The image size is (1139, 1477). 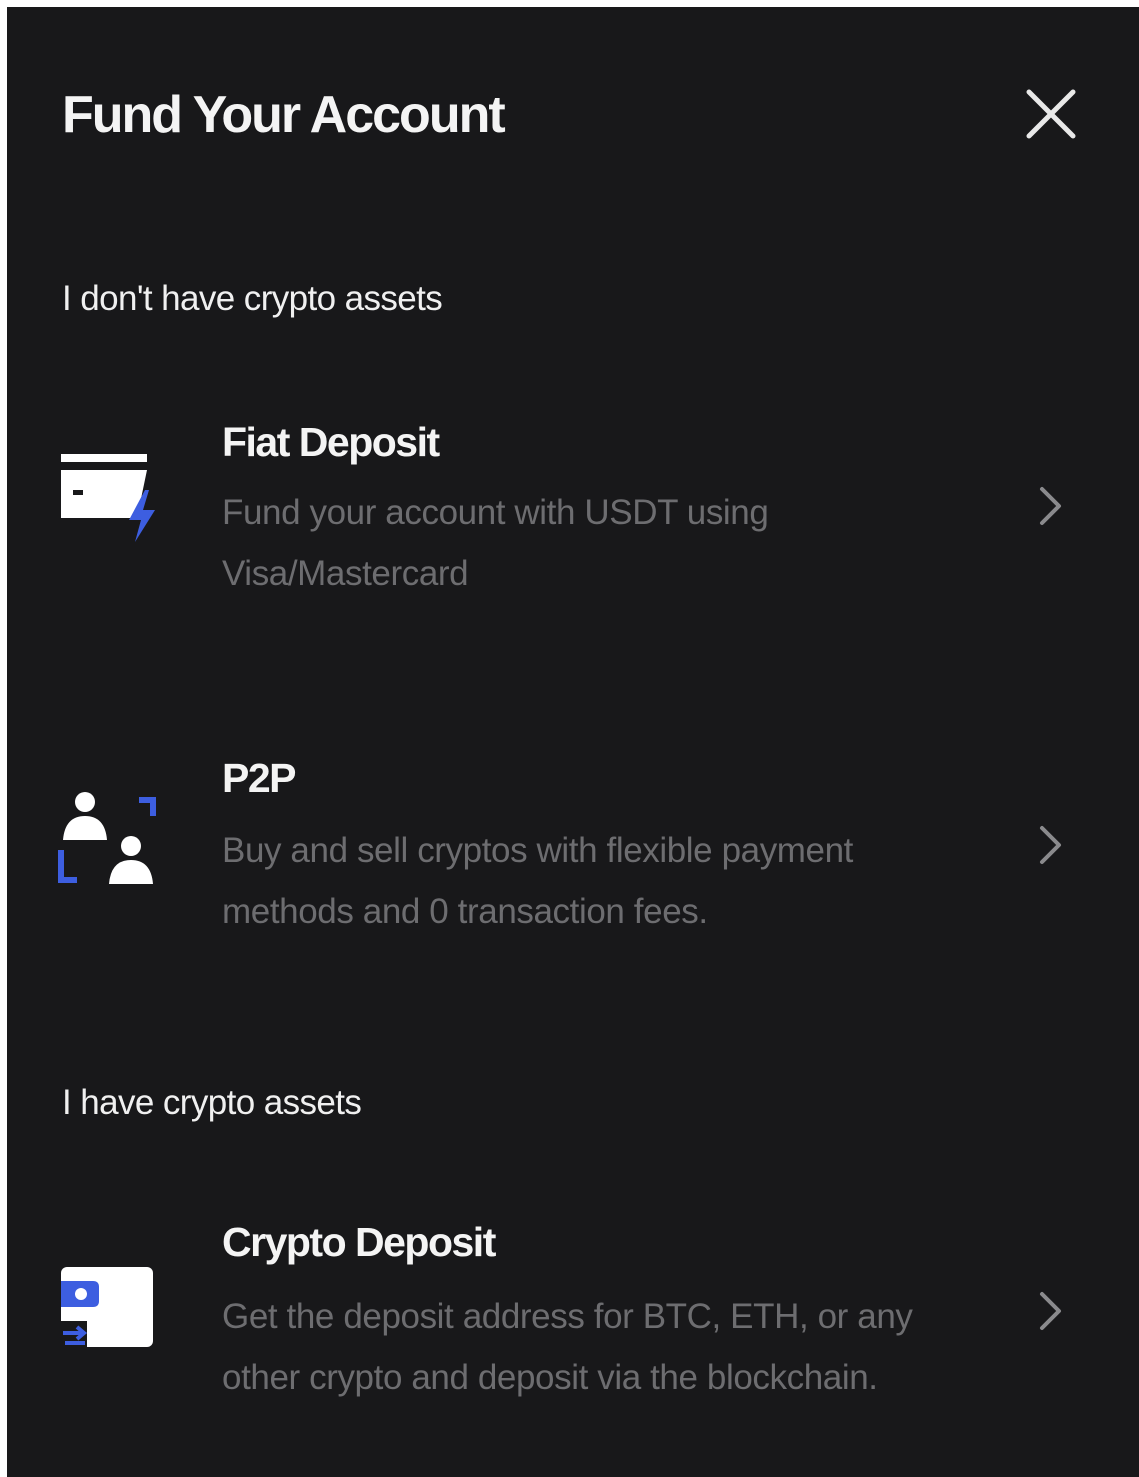 What do you see at coordinates (284, 115) in the screenshot?
I see `modal-title: Fund Your Account` at bounding box center [284, 115].